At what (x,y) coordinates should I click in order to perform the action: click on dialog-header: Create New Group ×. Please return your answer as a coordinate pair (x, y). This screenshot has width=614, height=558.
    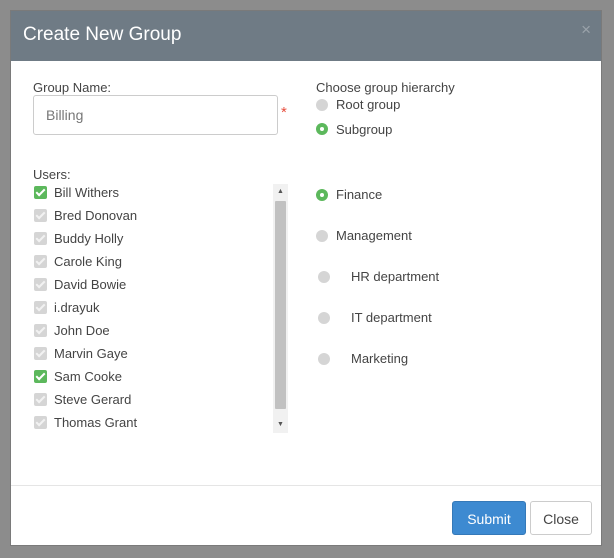
    Looking at the image, I should click on (306, 36).